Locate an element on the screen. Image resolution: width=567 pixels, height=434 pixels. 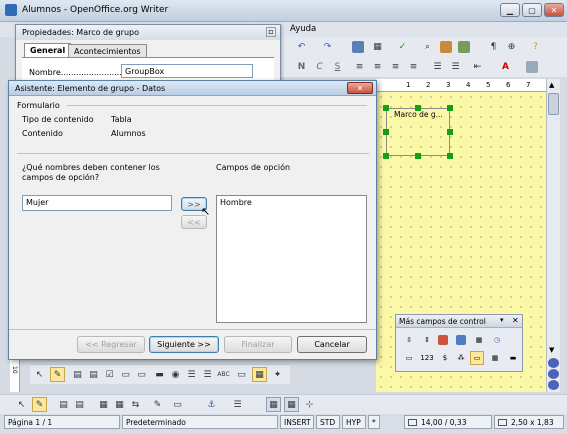
highlight-icon is located at coordinates (531, 66).